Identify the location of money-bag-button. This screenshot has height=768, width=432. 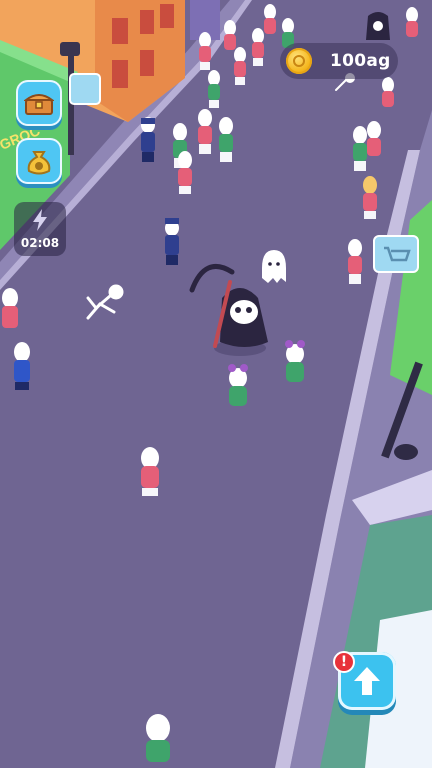
(39, 161).